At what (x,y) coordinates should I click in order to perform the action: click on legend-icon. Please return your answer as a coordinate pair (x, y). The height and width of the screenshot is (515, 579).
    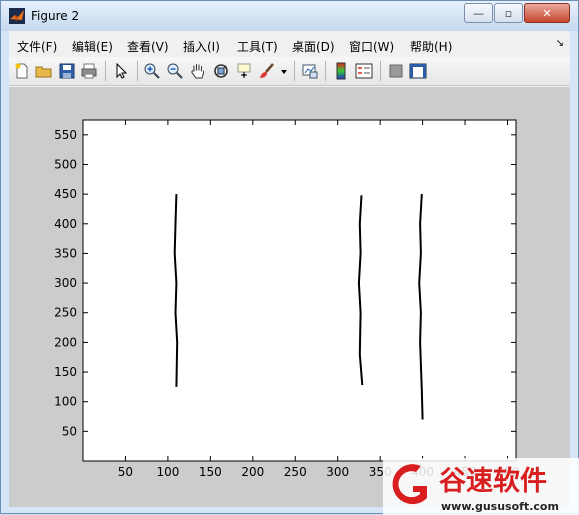
    Looking at the image, I should click on (364, 71).